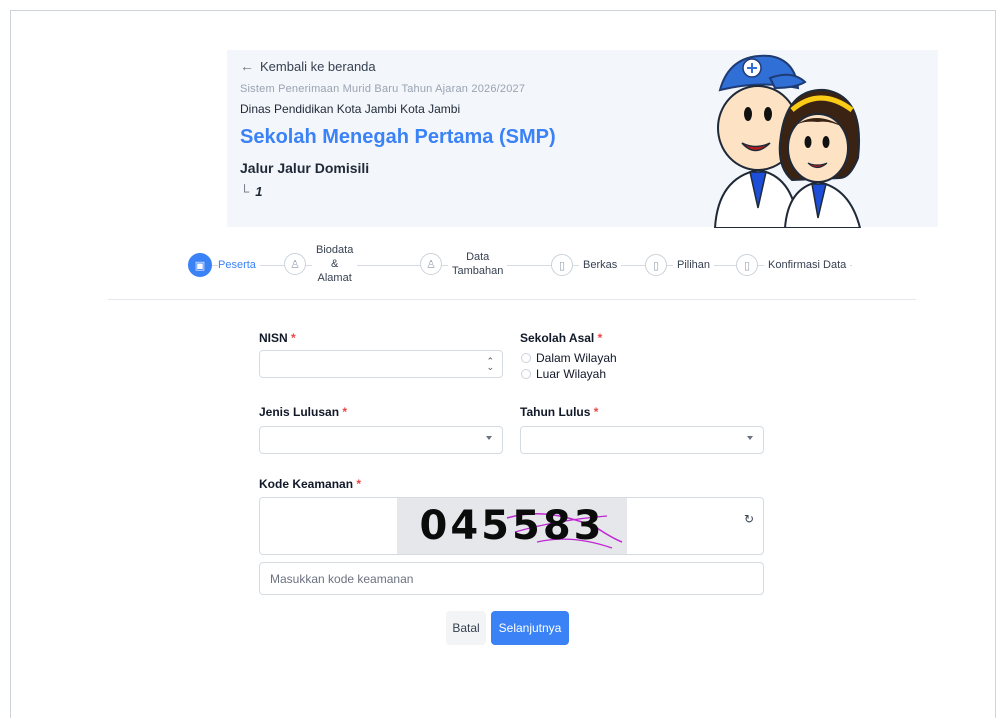 Image resolution: width=1003 pixels, height=718 pixels. What do you see at coordinates (398, 137) in the screenshot?
I see `page-title: Sekolah Menegah Pertama (SMP)` at bounding box center [398, 137].